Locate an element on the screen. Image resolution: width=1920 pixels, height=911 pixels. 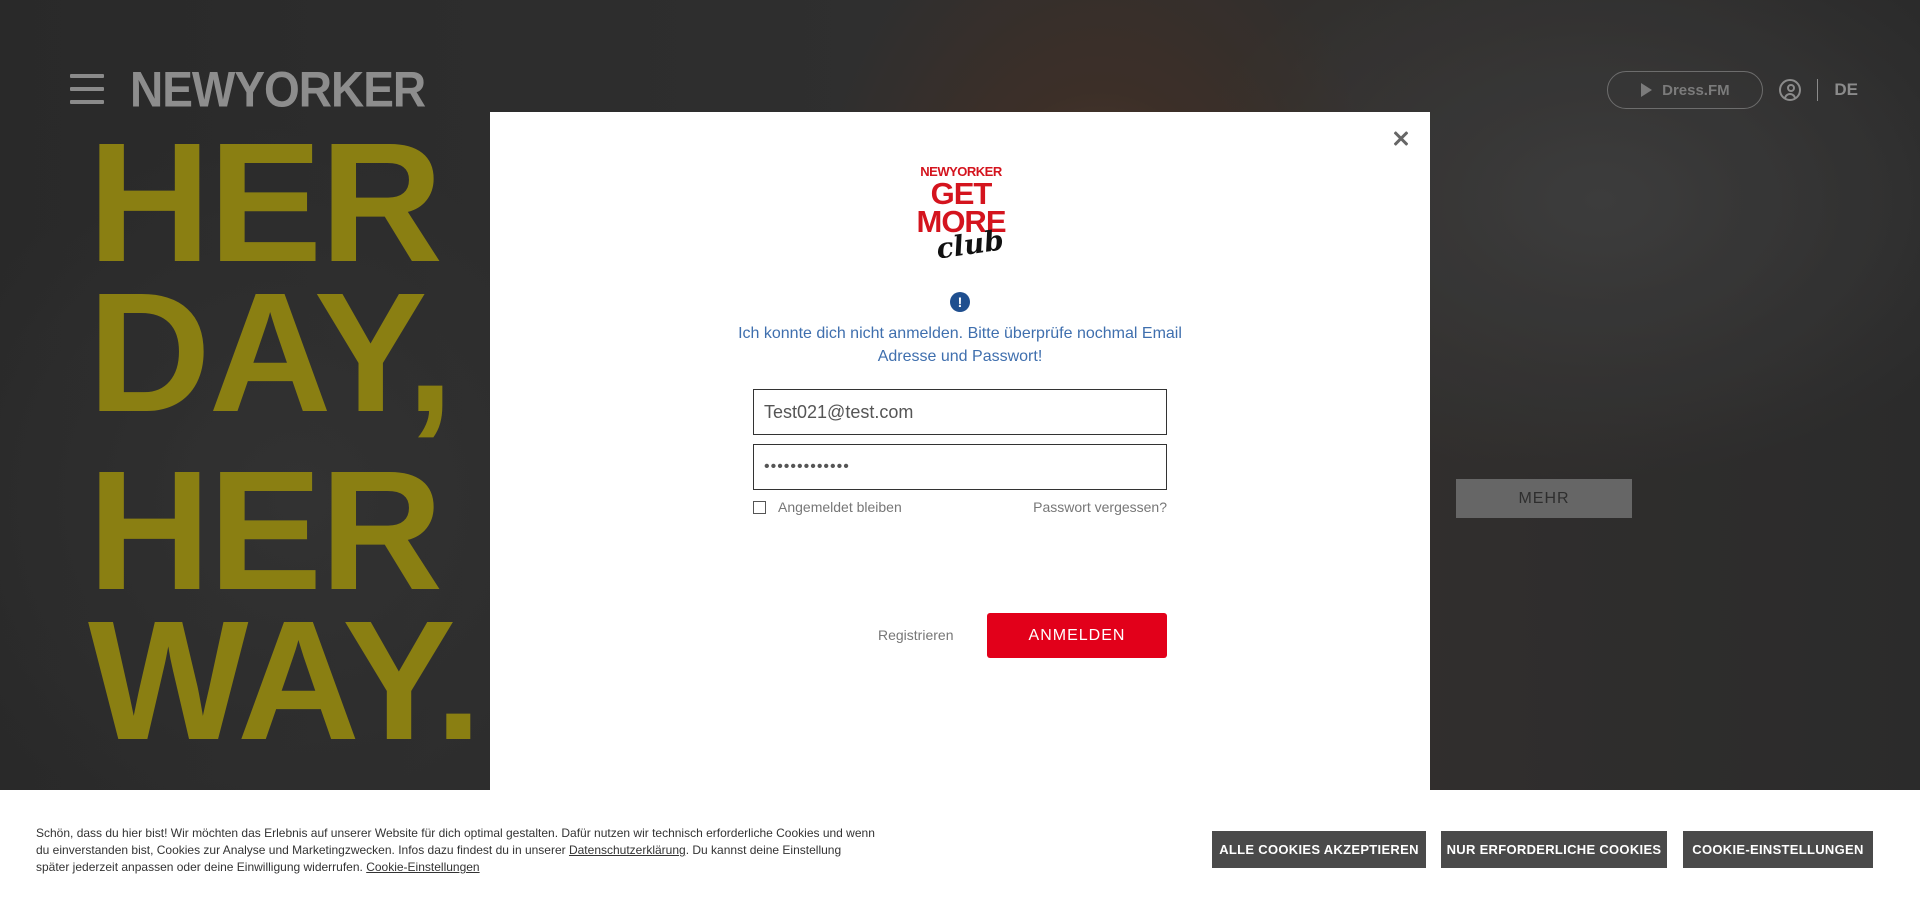
required-cookies-button: NUR ERFORDERLICHE COOKIES is located at coordinates (1554, 849).